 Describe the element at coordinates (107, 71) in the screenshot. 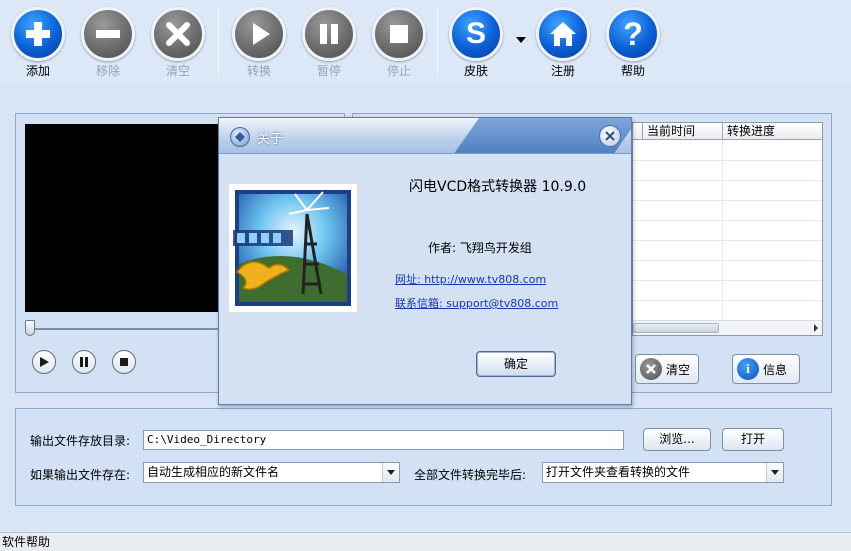

I see `remove-label: 移除` at that location.